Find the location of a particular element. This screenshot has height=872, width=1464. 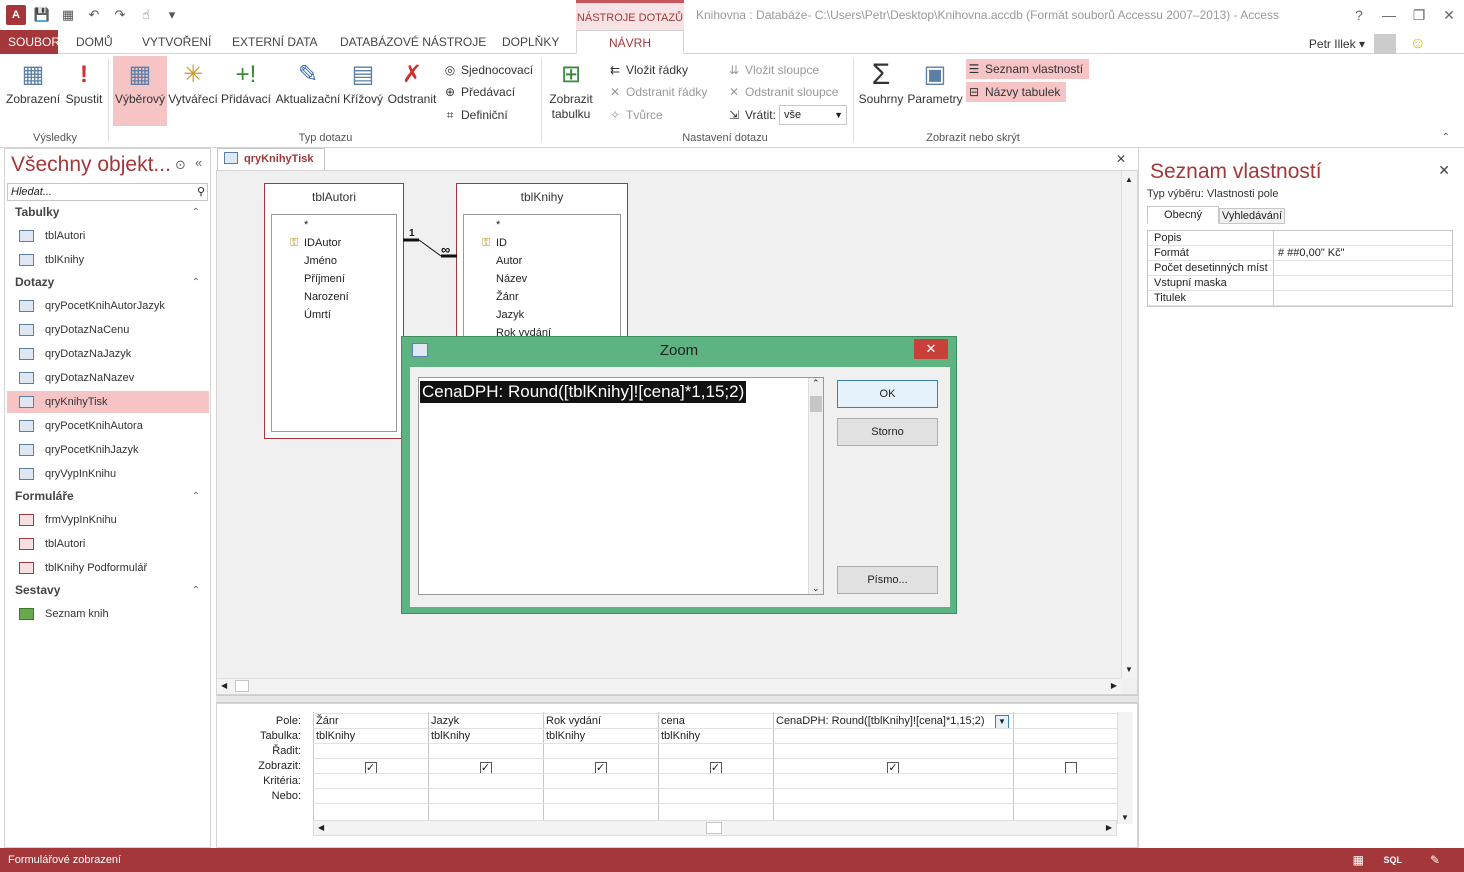

nav-item: qryKnihyTisk is located at coordinates (108, 402).